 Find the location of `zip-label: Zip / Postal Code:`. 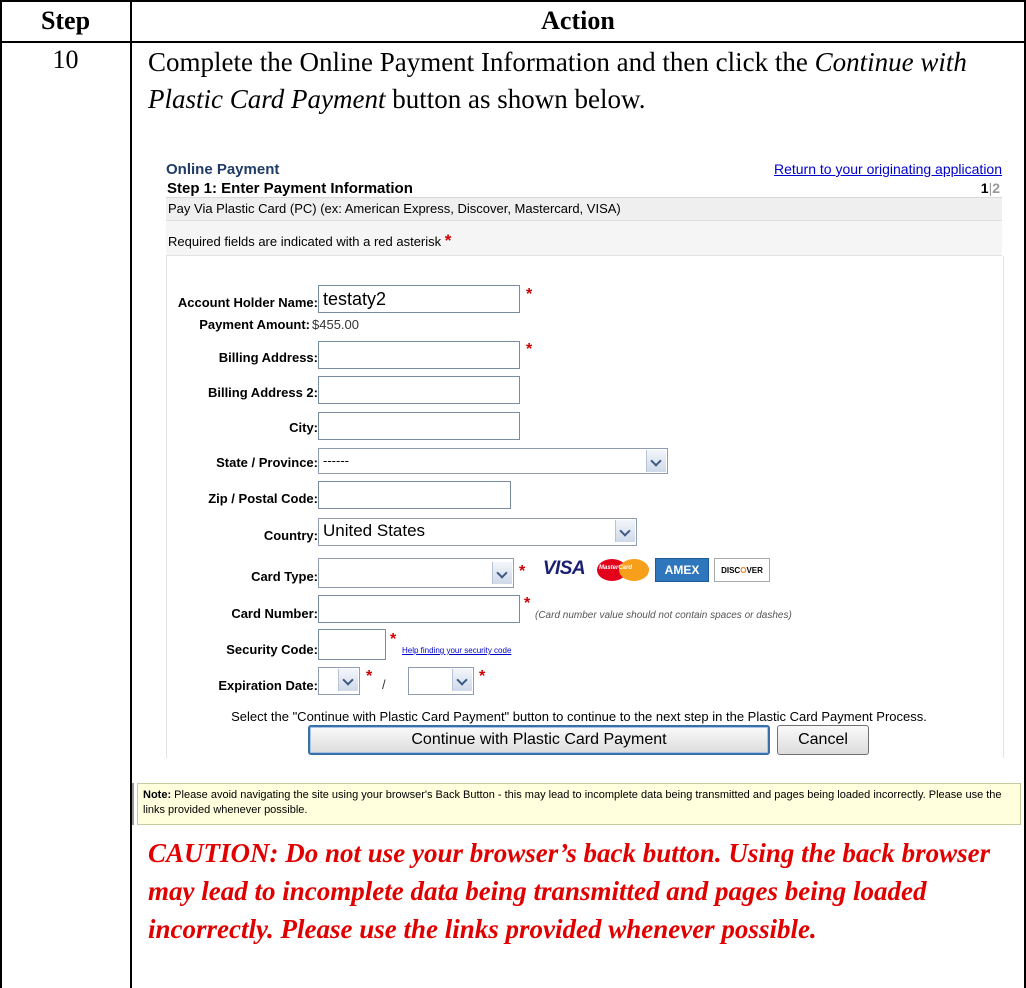

zip-label: Zip / Postal Code: is located at coordinates (263, 498).